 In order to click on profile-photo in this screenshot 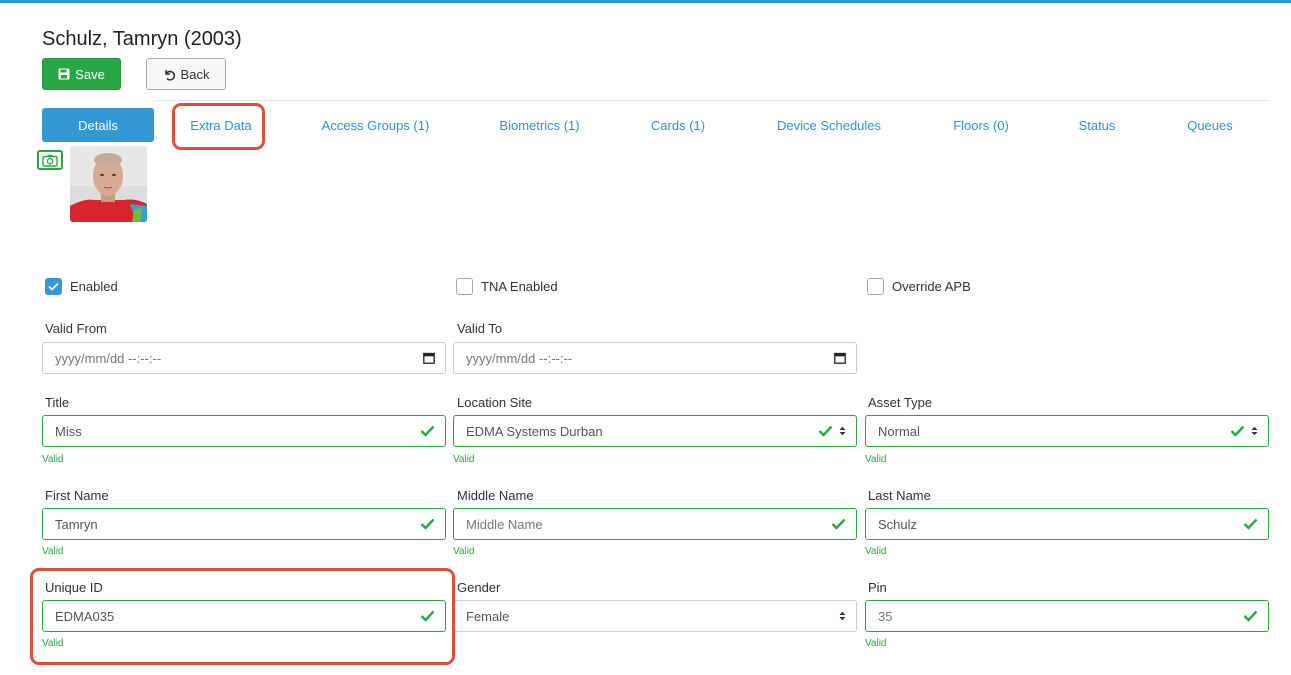, I will do `click(108, 184)`.